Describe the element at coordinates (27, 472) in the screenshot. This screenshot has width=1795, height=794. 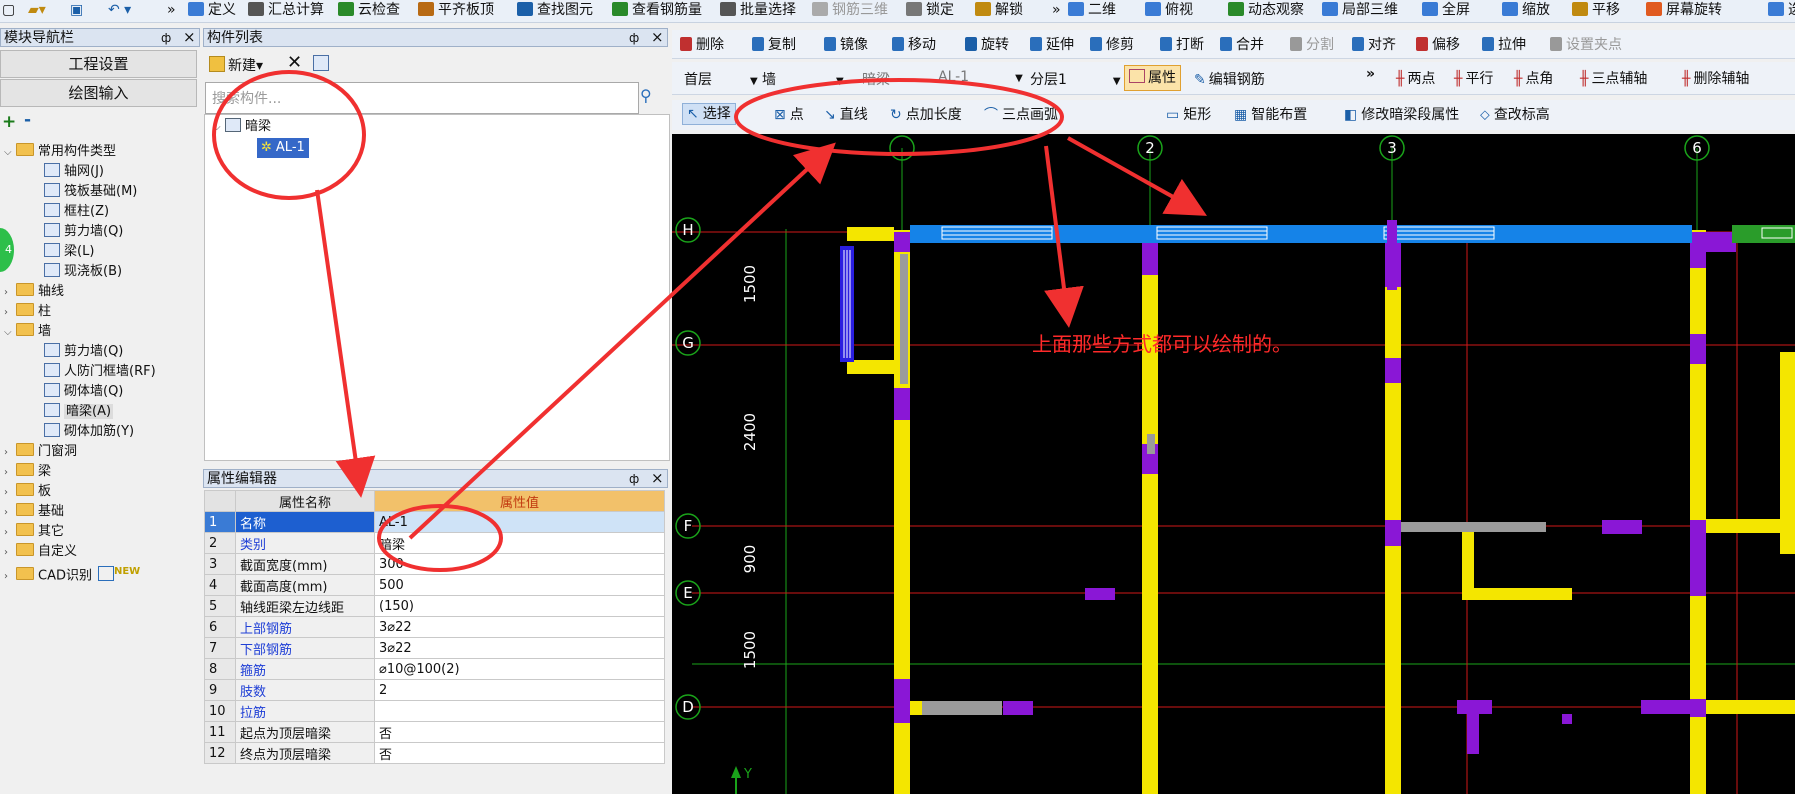
I see `tree-other-1: › 梁` at that location.